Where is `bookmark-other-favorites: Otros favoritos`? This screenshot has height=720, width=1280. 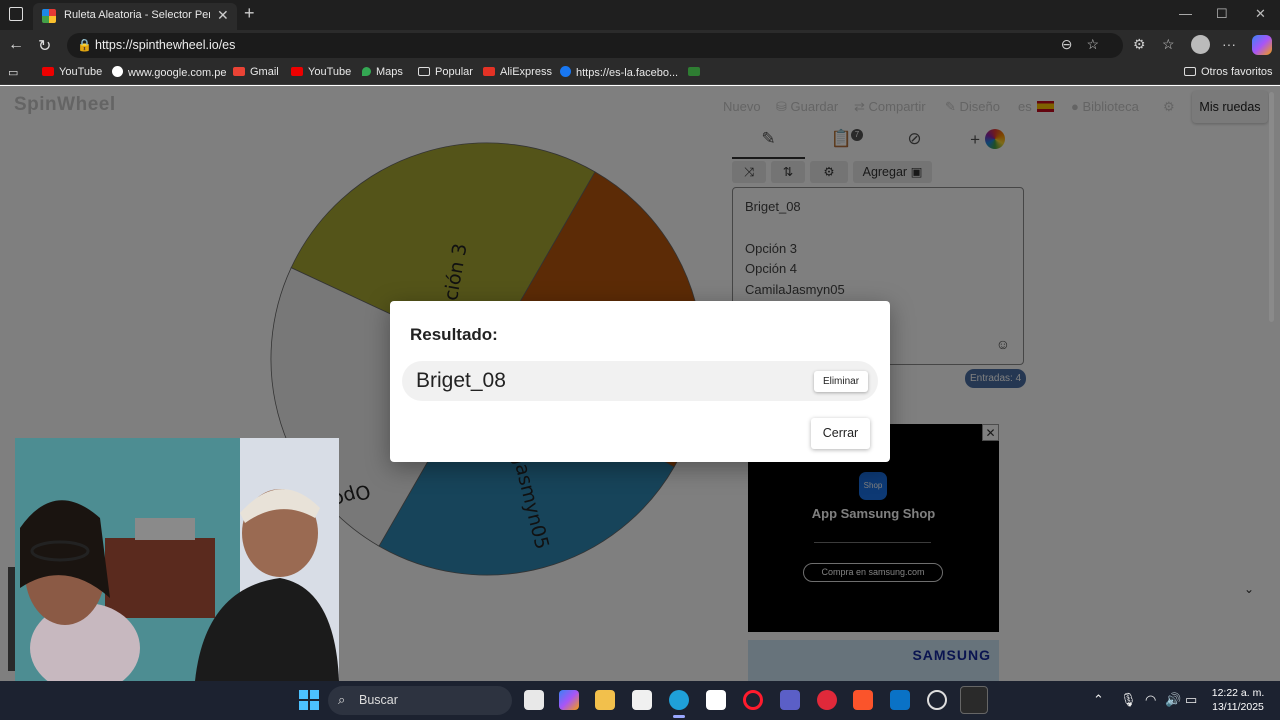
bookmark-other-favorites: Otros favoritos is located at coordinates (1228, 72).